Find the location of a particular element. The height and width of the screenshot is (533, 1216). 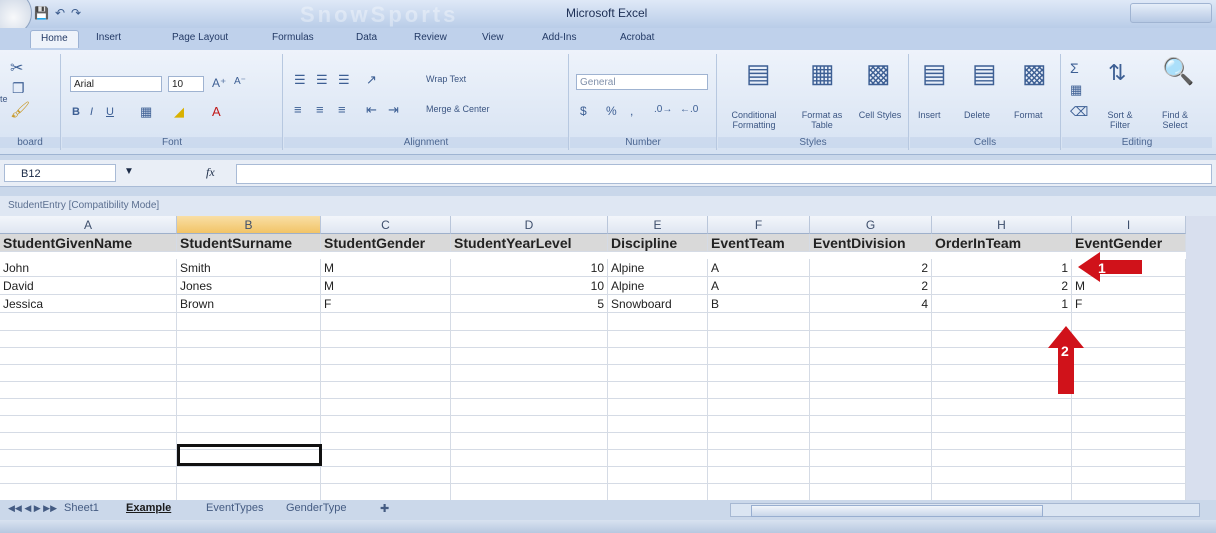

bold-icon: B is located at coordinates (76, 112).